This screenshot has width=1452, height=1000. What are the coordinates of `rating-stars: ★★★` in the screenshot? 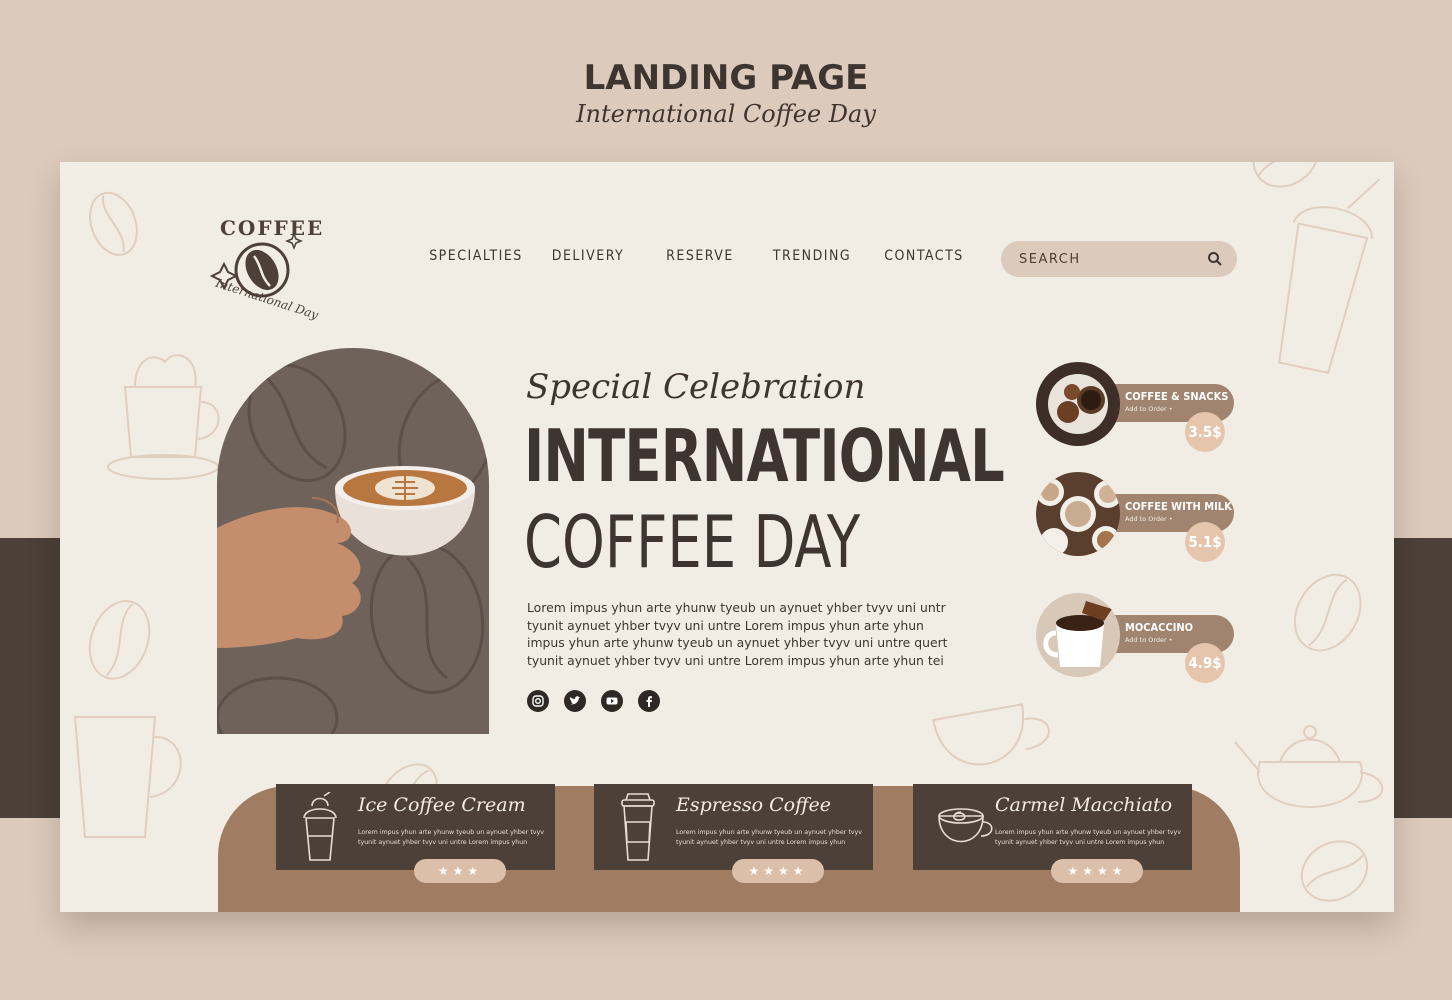 It's located at (460, 871).